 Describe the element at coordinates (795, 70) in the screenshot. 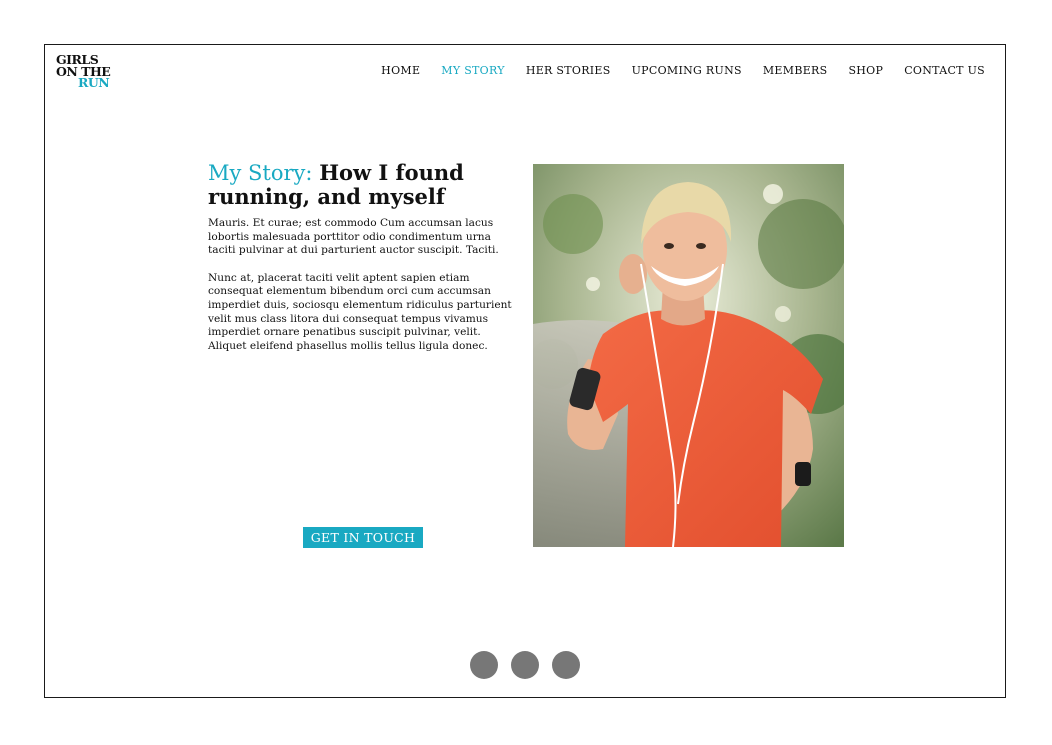

I see `nav-members: MEMBERS` at that location.